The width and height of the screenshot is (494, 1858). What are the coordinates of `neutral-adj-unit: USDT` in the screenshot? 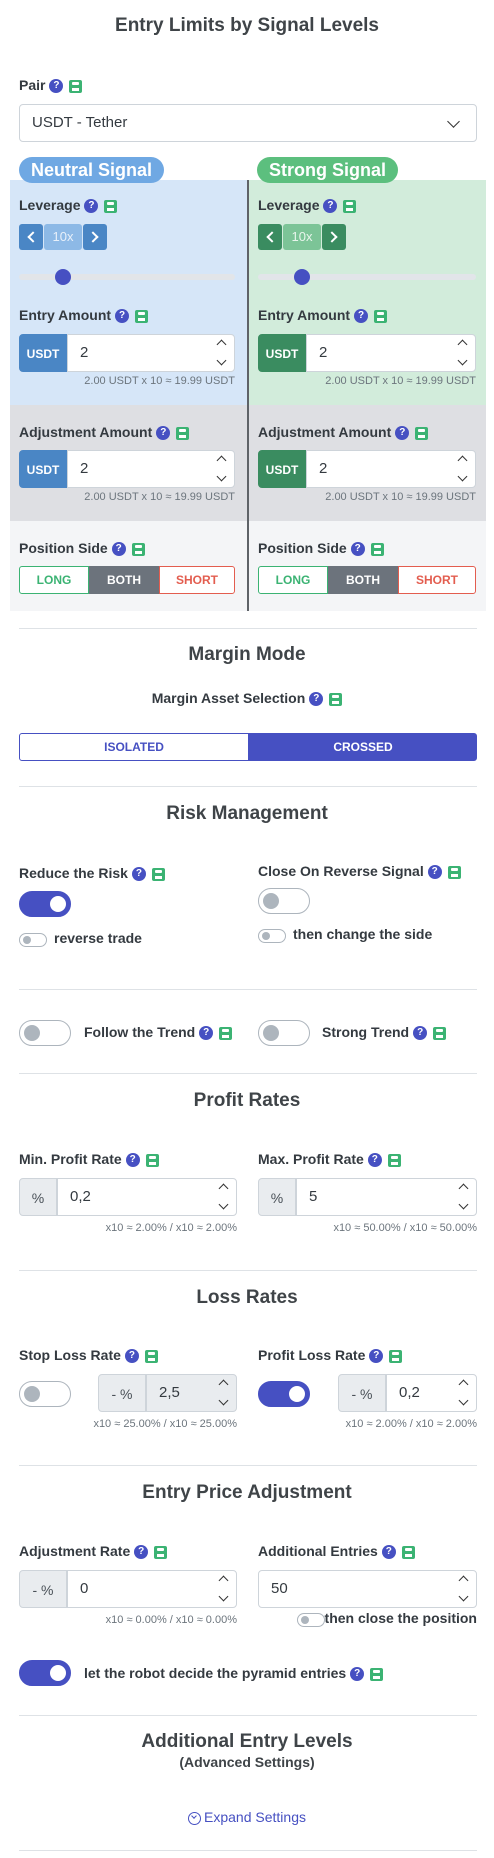 It's located at (43, 469).